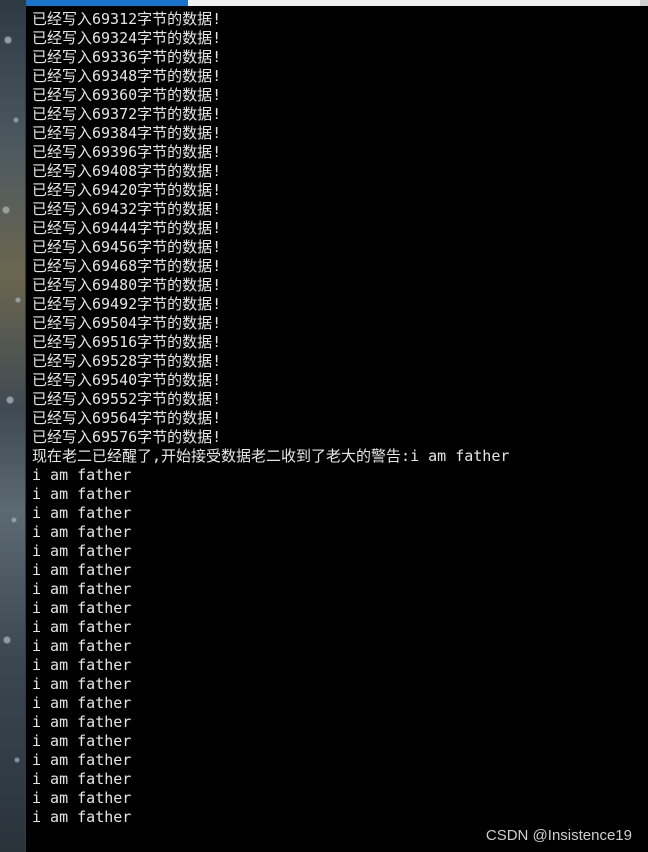 The image size is (648, 852). What do you see at coordinates (127, 380) in the screenshot?
I see `console-line: 已经写入69540字节的数据!` at bounding box center [127, 380].